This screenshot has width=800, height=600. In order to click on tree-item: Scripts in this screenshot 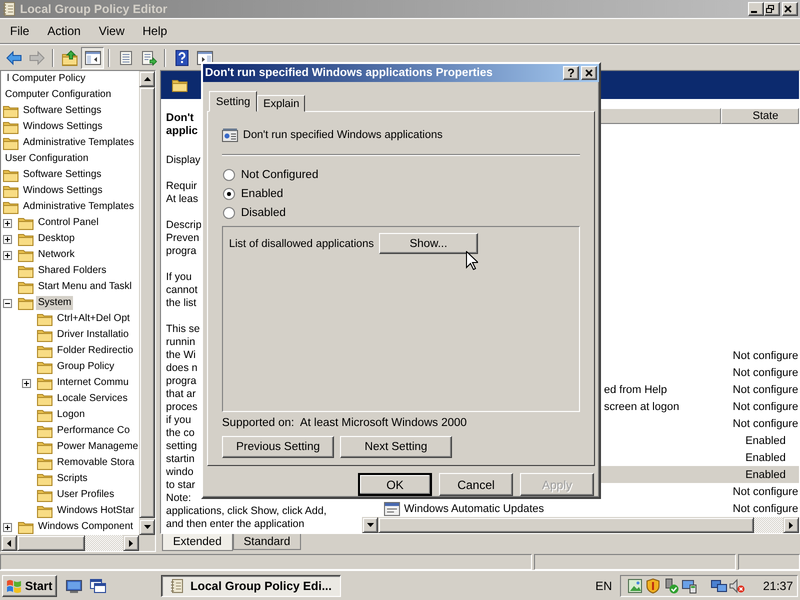, I will do `click(72, 479)`.